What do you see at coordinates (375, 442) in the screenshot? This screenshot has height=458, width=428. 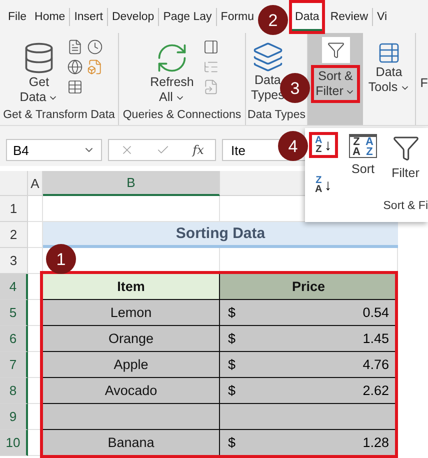 I see `price-value: 1.28` at bounding box center [375, 442].